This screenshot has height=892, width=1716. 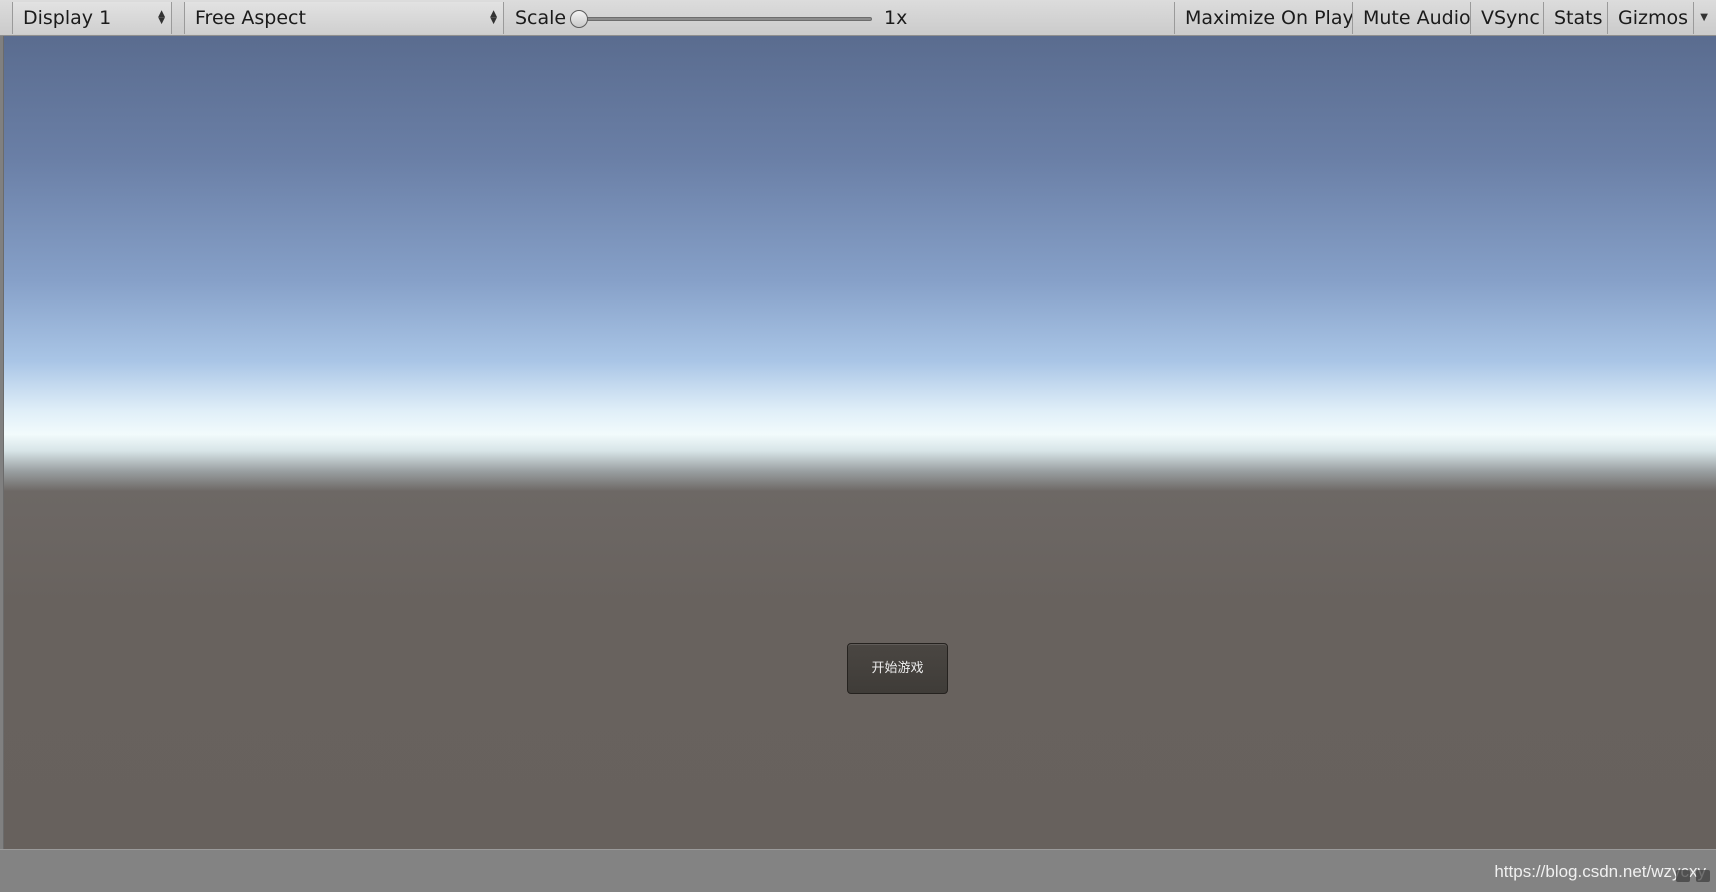 What do you see at coordinates (250, 18) in the screenshot?
I see `aspect-dropdown-label: Free Aspect` at bounding box center [250, 18].